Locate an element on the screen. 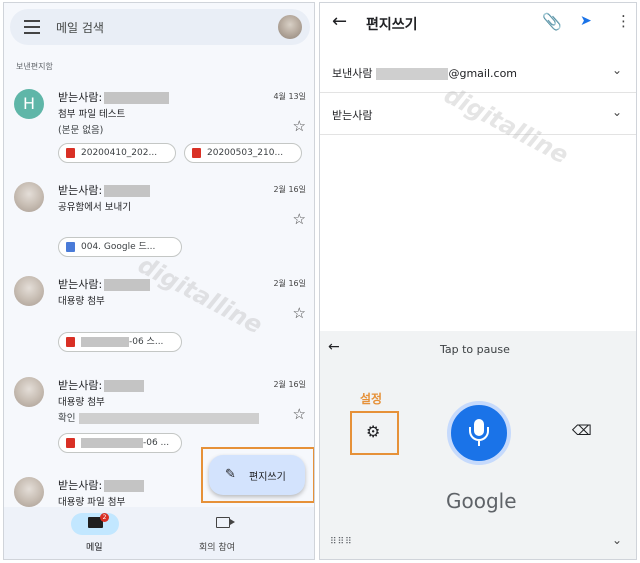 Image resolution: width=640 pixels, height=563 pixels. mail-subject: 대용량 파일 첨부 is located at coordinates (92, 502).